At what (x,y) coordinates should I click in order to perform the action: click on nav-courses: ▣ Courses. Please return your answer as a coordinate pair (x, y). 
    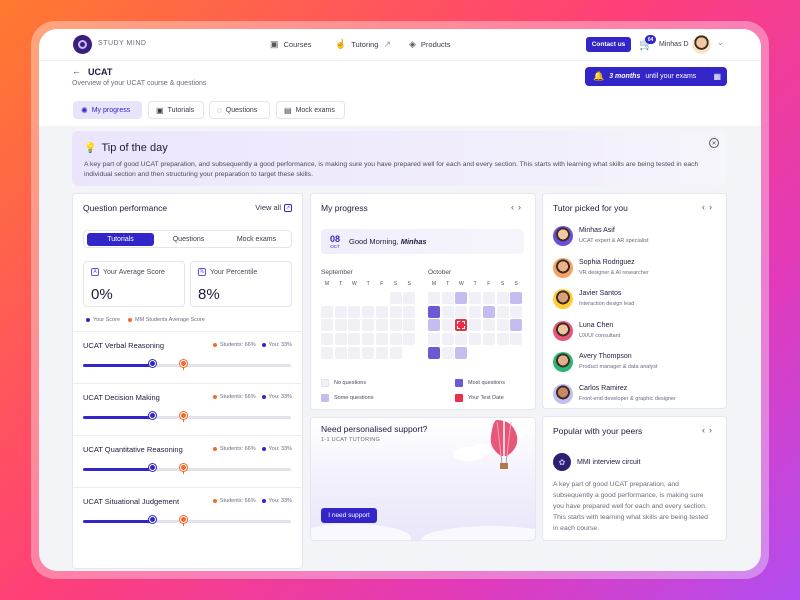
    Looking at the image, I should click on (290, 44).